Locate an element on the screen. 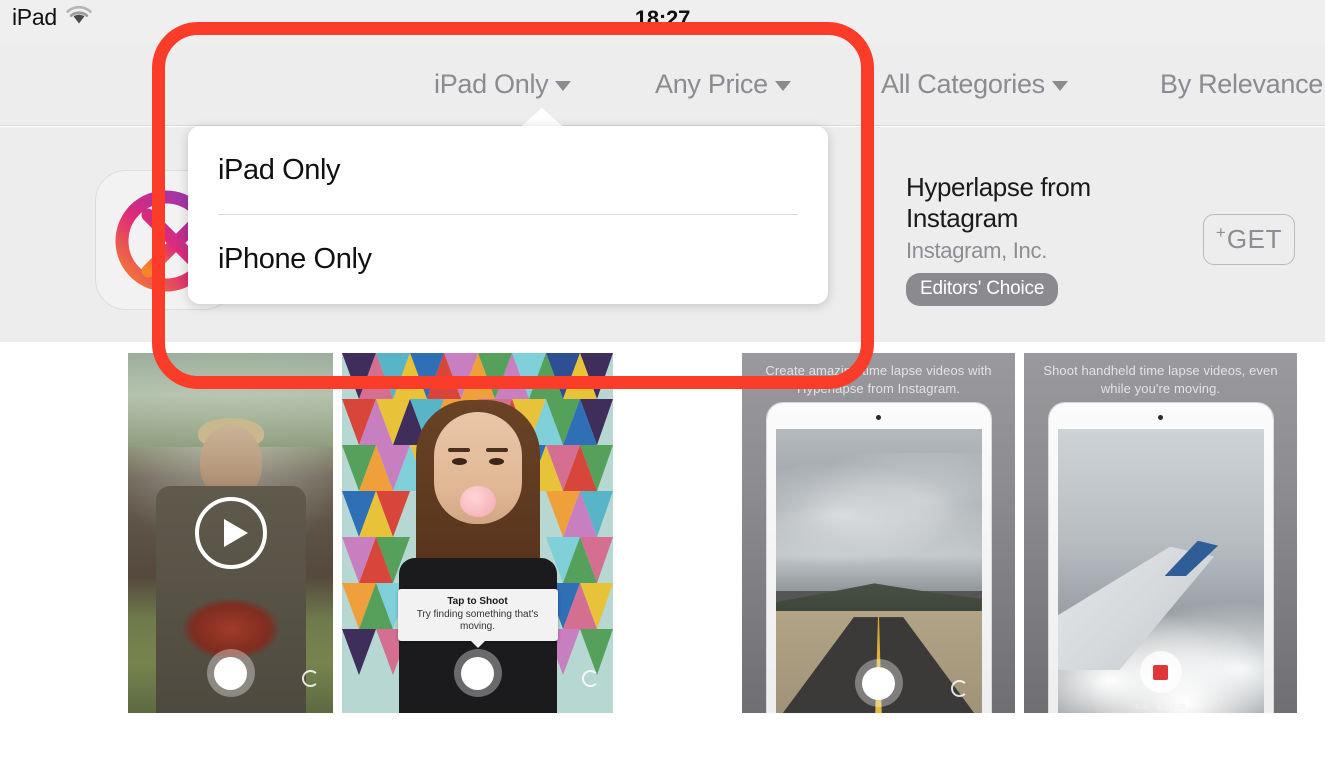 This screenshot has height=760, width=1325. filter-category-button: All Categories is located at coordinates (974, 84).